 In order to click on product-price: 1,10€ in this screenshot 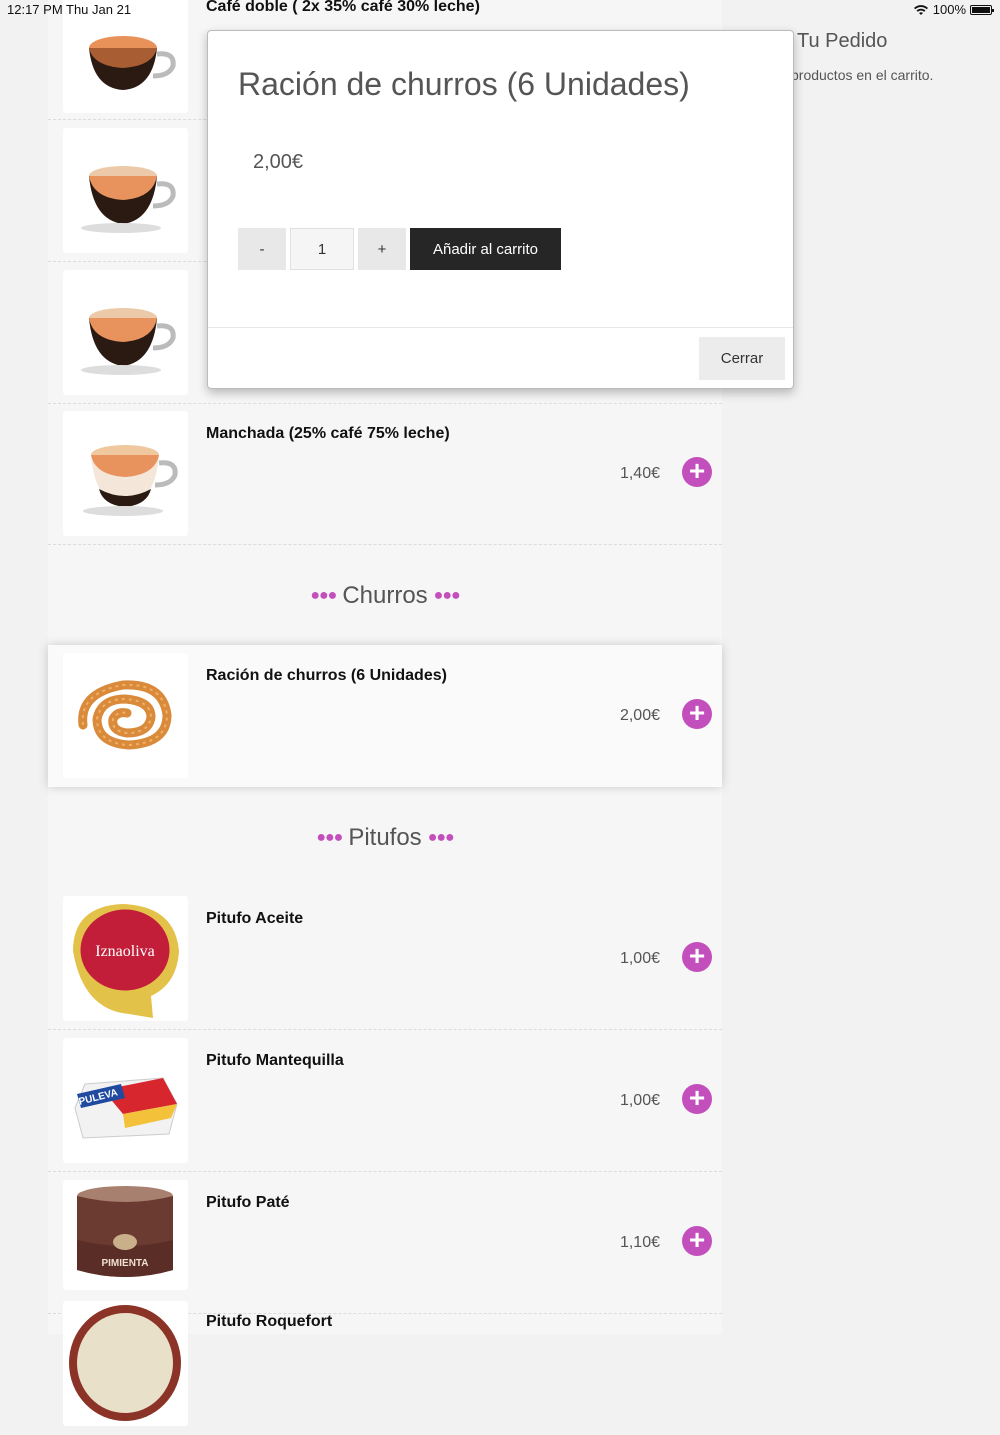, I will do `click(639, 1242)`.